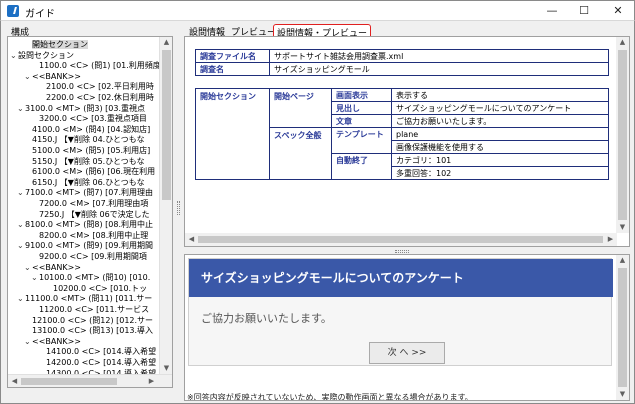 Image resolution: width=635 pixels, height=404 pixels. Describe the element at coordinates (500, 134) in the screenshot. I see `template-value: plane` at that location.